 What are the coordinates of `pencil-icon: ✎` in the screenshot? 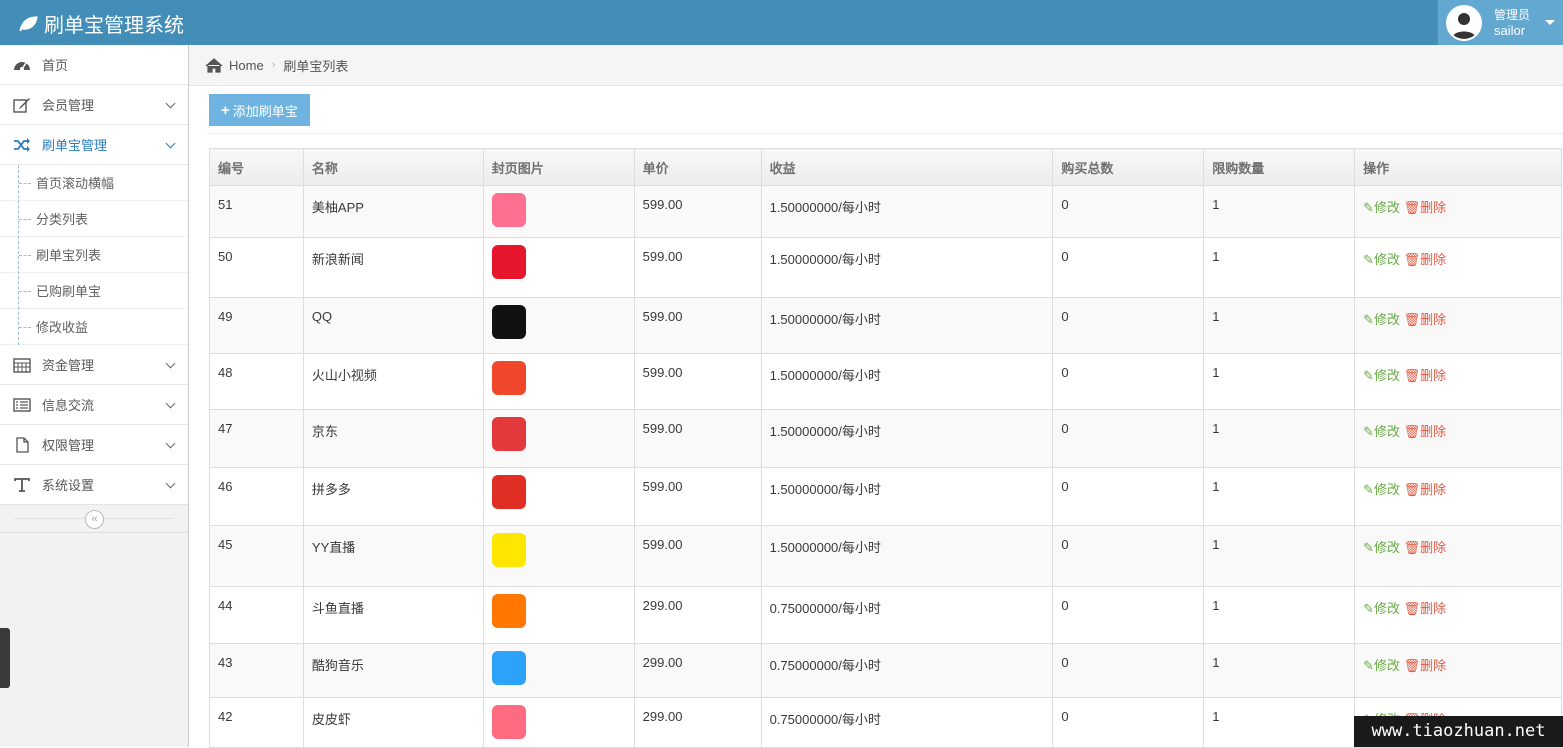 It's located at (1369, 319).